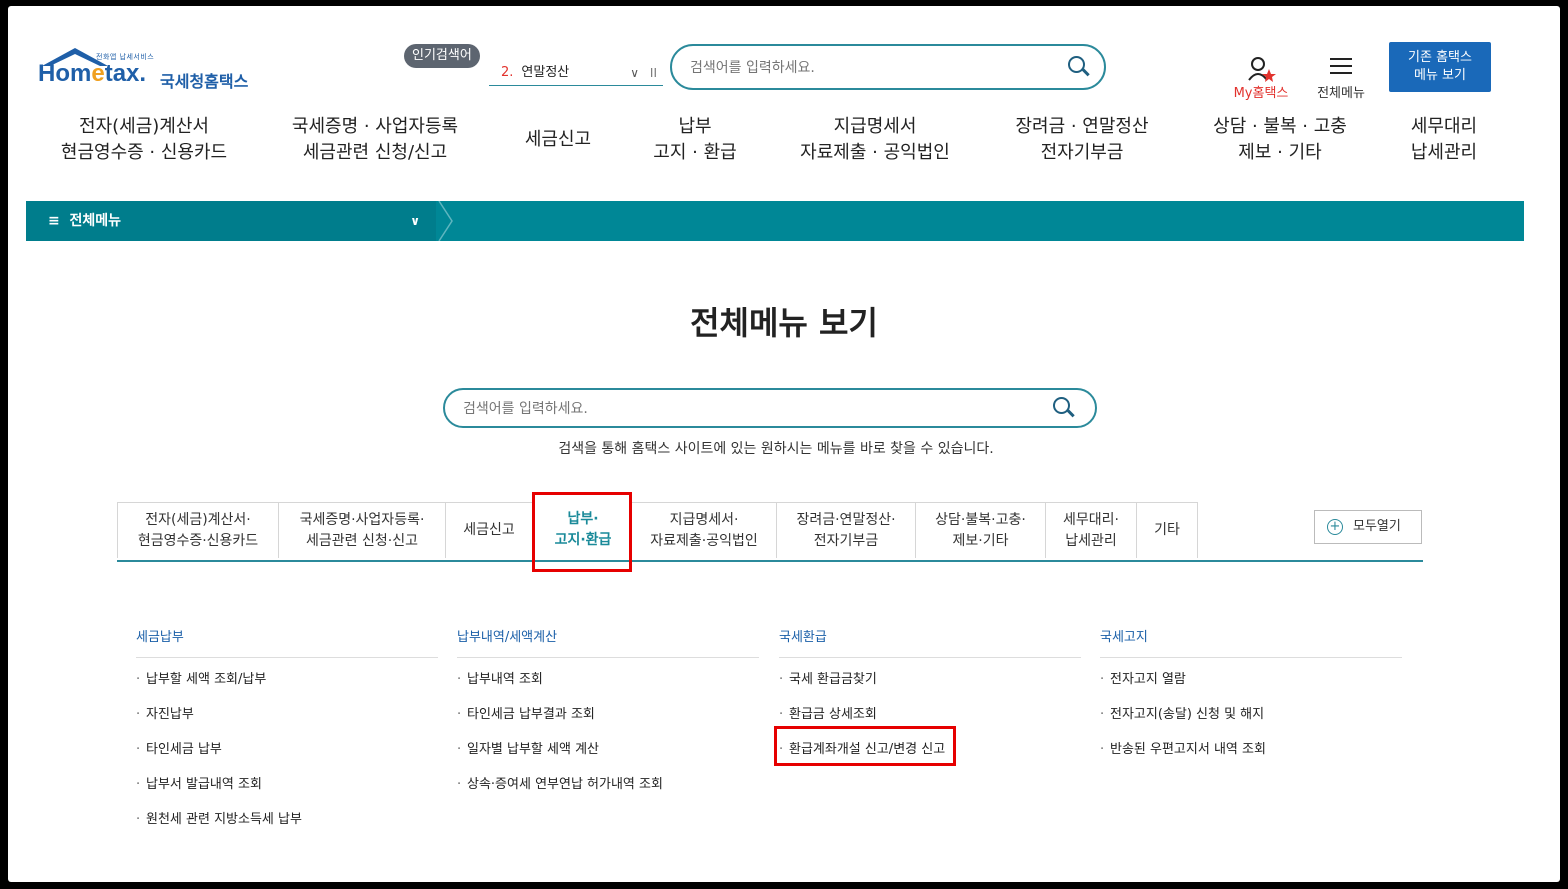 This screenshot has height=889, width=1568. I want to click on gnb-e-invoice: 전자(세금)계산서 현금영수증 · 신용카드, so click(144, 140).